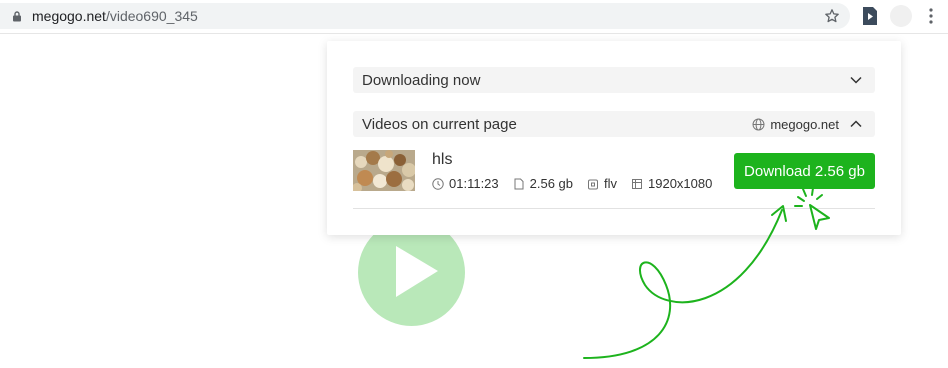 This screenshot has width=948, height=368. Describe the element at coordinates (425, 16) in the screenshot. I see `address-bar: megogo.net/video690_345` at that location.